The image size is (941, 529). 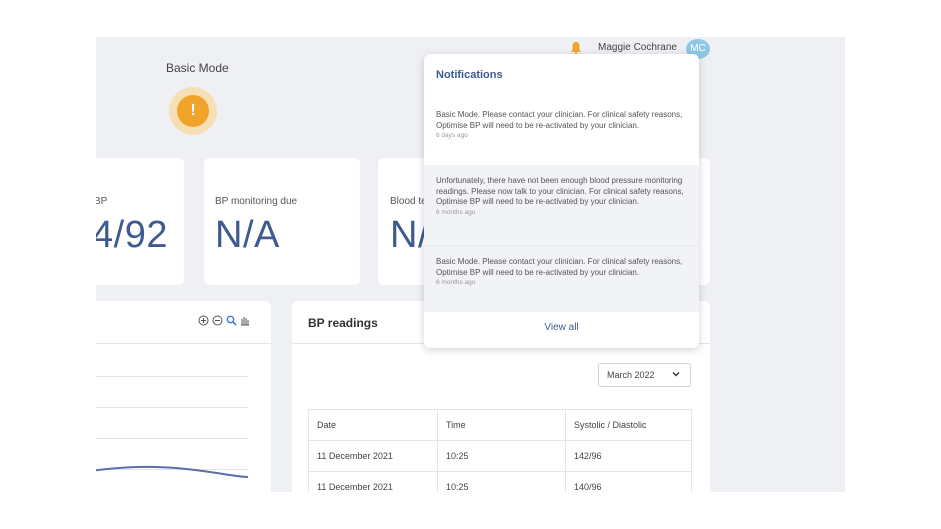 I want to click on bp-readings-title: BP readings, so click(x=343, y=323).